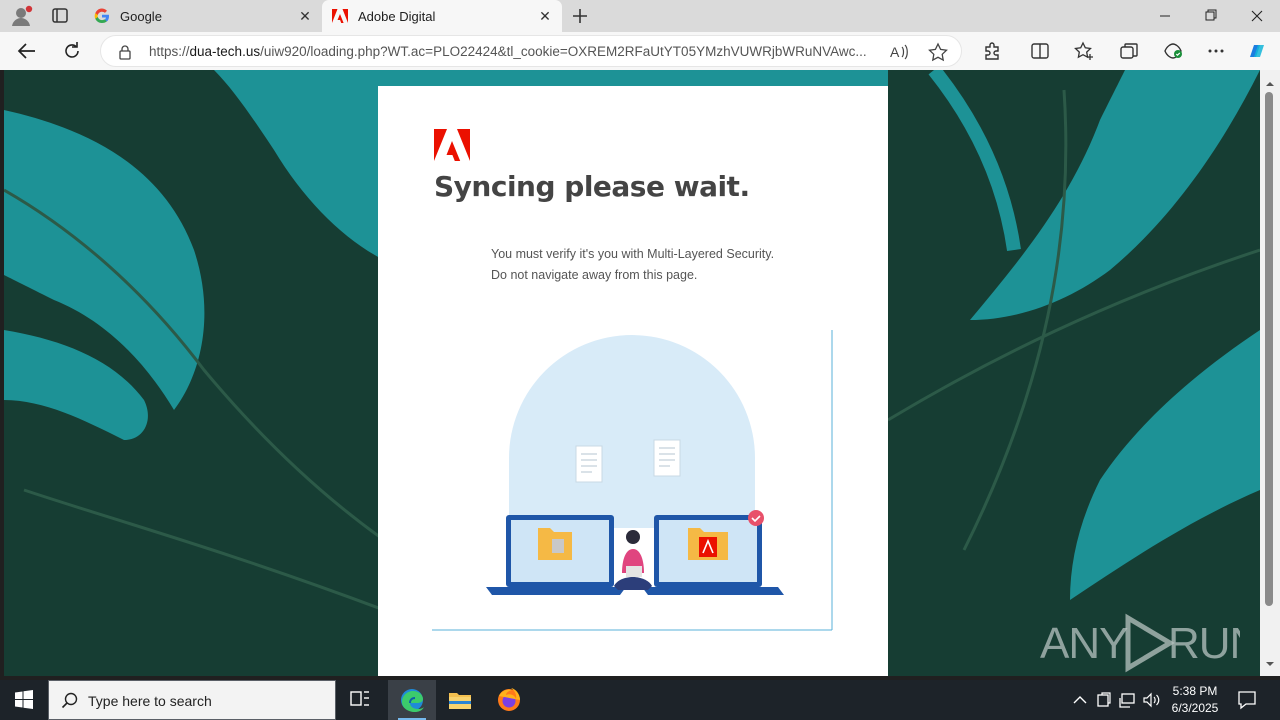 Image resolution: width=1280 pixels, height=720 pixels. Describe the element at coordinates (1084, 51) in the screenshot. I see `favorites-icon` at that location.